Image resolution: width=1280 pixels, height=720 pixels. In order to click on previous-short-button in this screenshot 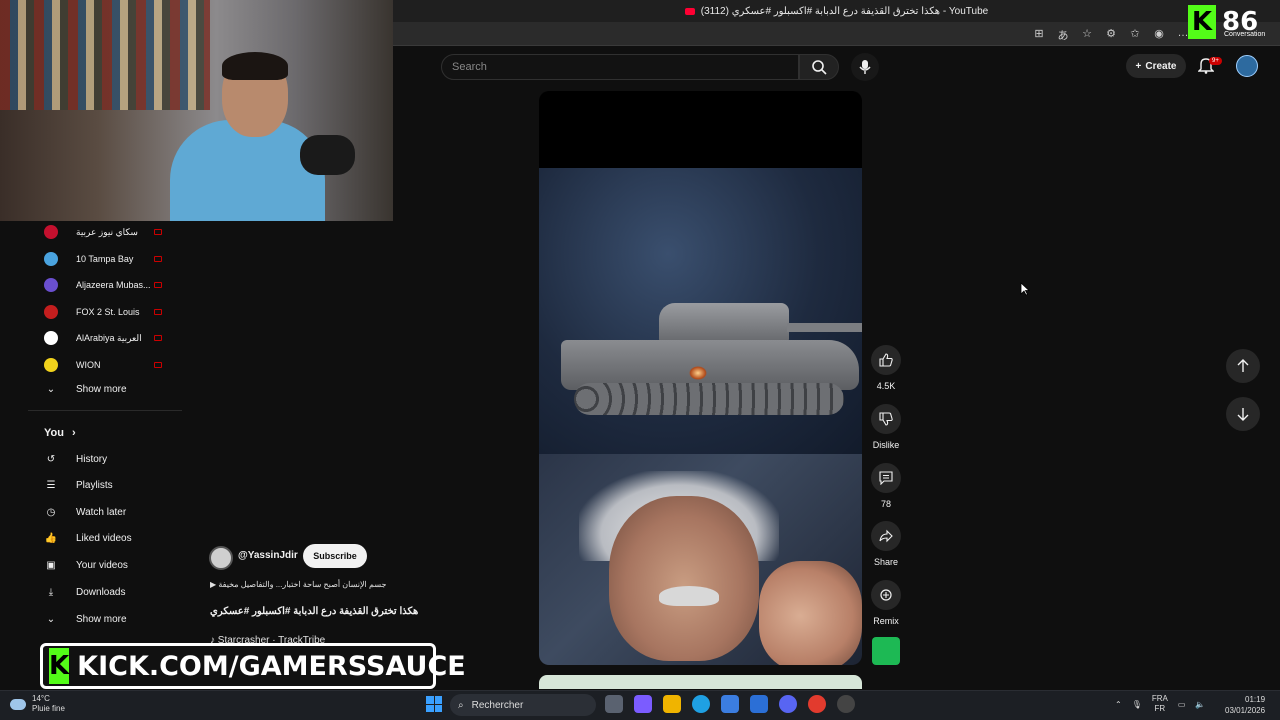, I will do `click(1243, 366)`.